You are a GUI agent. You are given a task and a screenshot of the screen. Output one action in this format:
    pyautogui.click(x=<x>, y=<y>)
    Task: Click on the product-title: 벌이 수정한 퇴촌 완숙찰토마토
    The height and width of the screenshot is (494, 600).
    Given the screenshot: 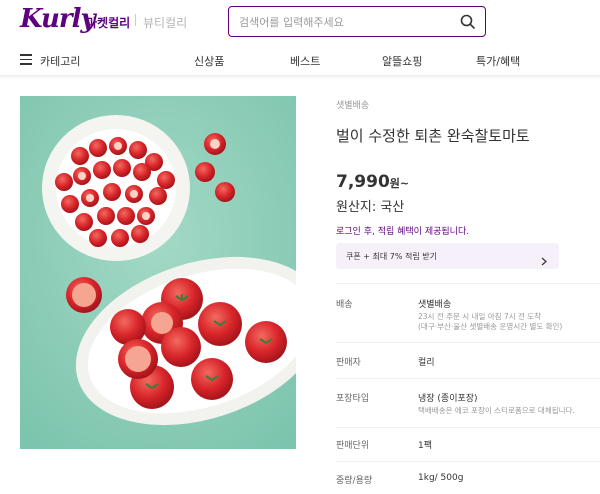 What is the action you would take?
    pyautogui.click(x=433, y=136)
    